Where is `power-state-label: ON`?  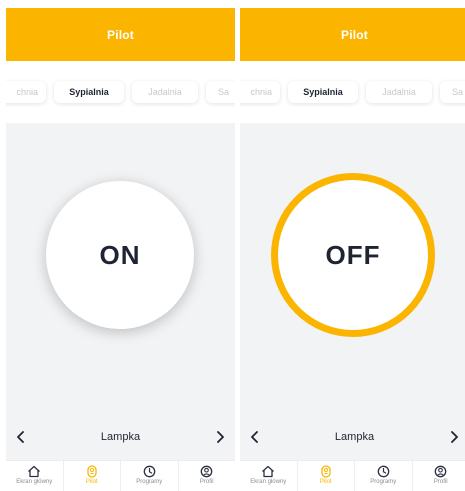 power-state-label: ON is located at coordinates (120, 254).